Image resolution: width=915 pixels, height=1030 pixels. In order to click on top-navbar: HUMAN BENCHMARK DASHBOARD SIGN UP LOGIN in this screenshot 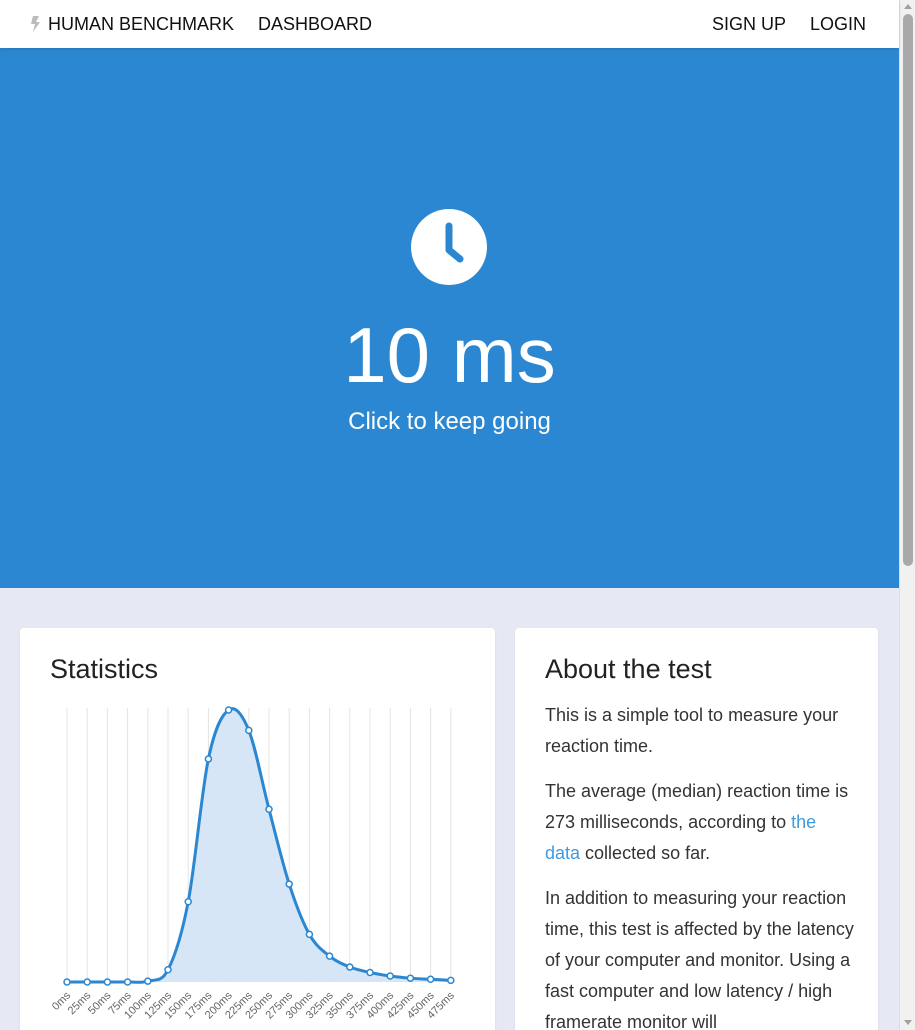, I will do `click(449, 24)`.